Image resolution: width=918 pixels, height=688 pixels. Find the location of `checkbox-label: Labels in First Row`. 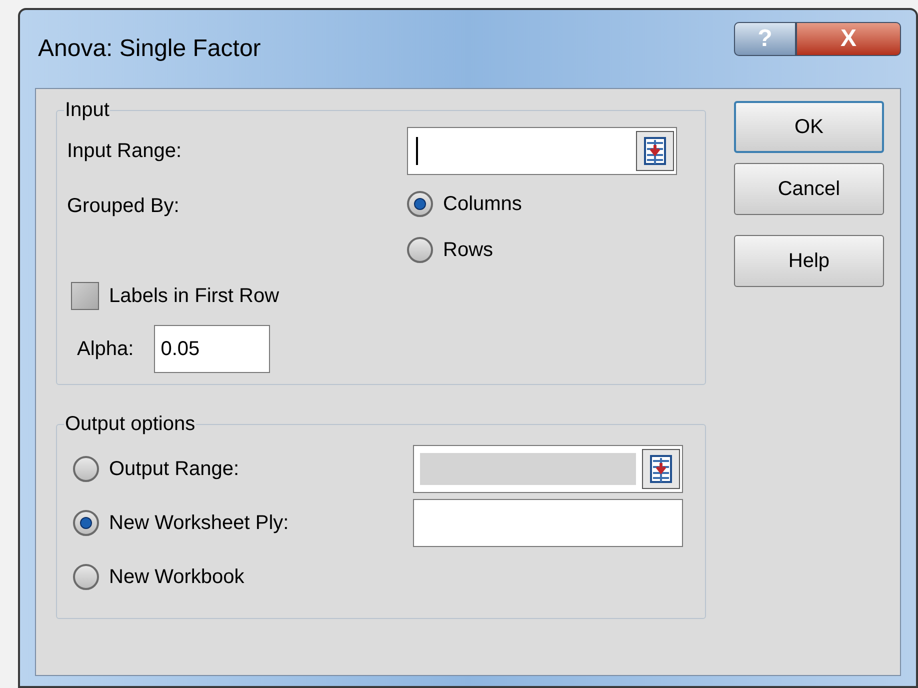

checkbox-label: Labels in First Row is located at coordinates (194, 296).